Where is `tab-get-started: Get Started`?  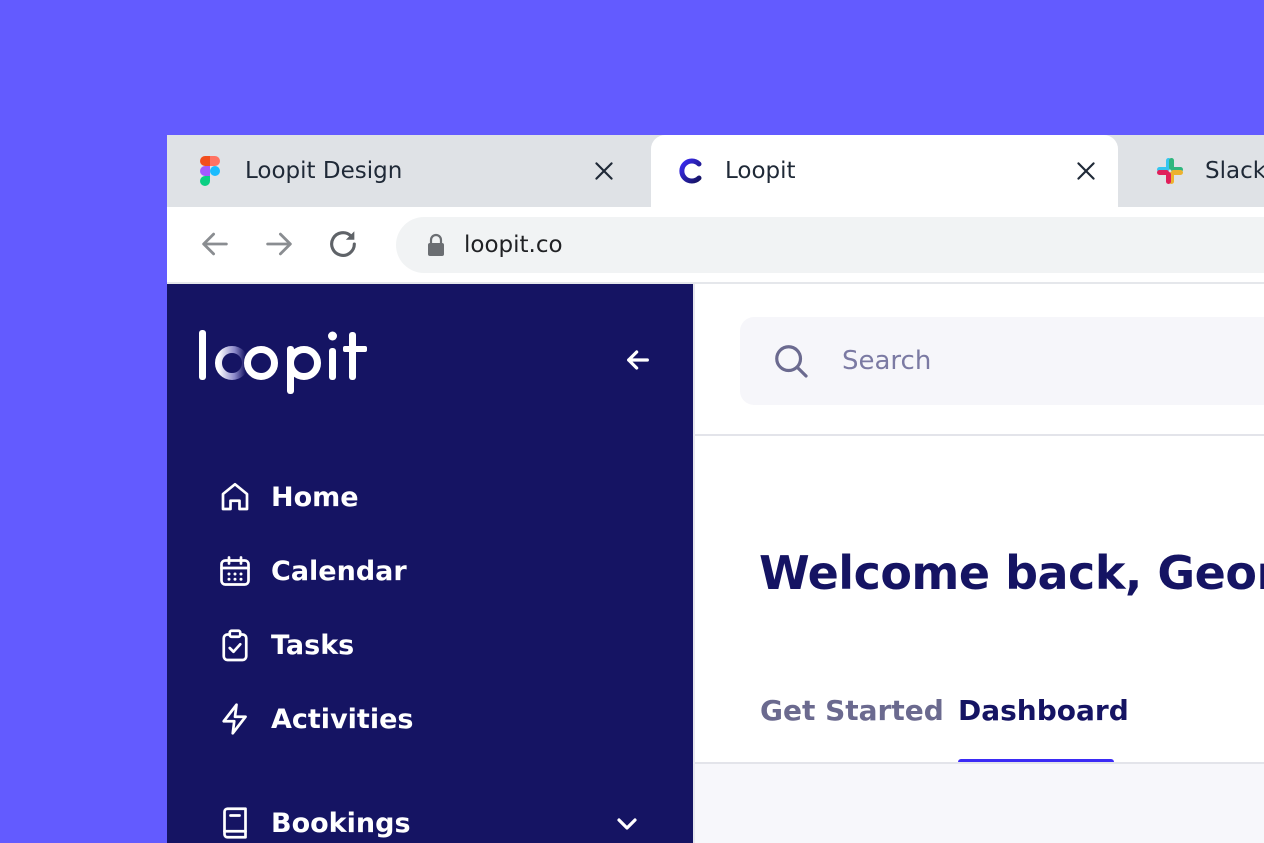
tab-get-started: Get Started is located at coordinates (852, 710).